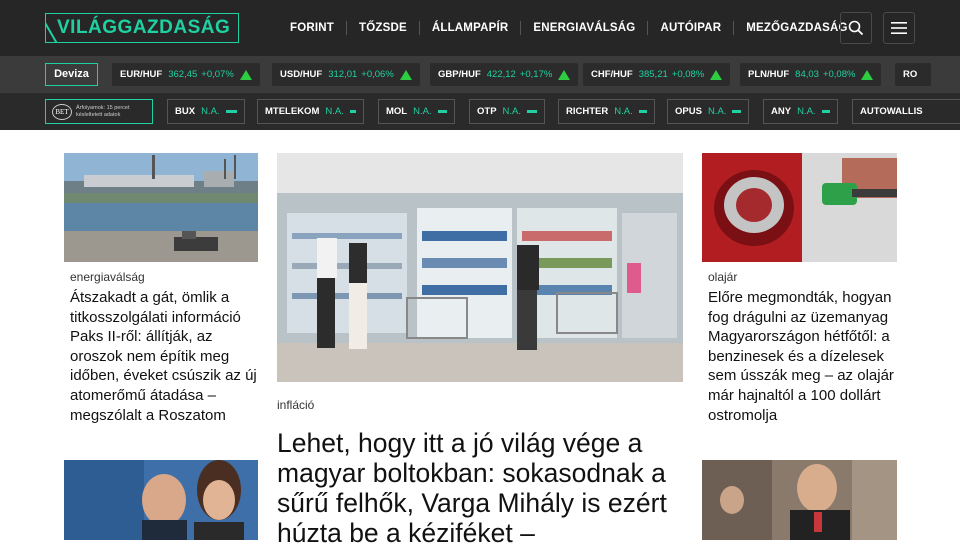  I want to click on fx-pair: EUR/HUF, so click(141, 74).